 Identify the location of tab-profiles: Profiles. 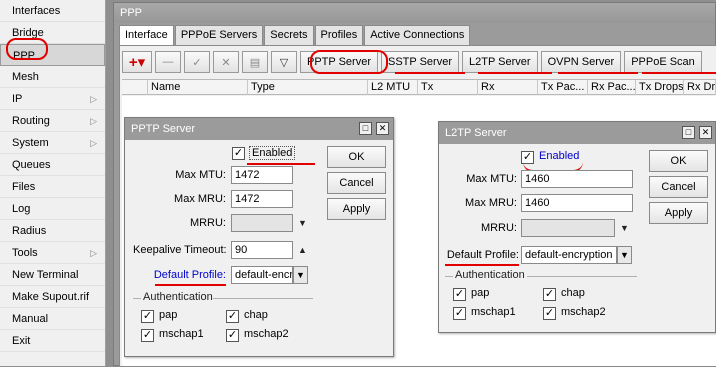
(339, 35).